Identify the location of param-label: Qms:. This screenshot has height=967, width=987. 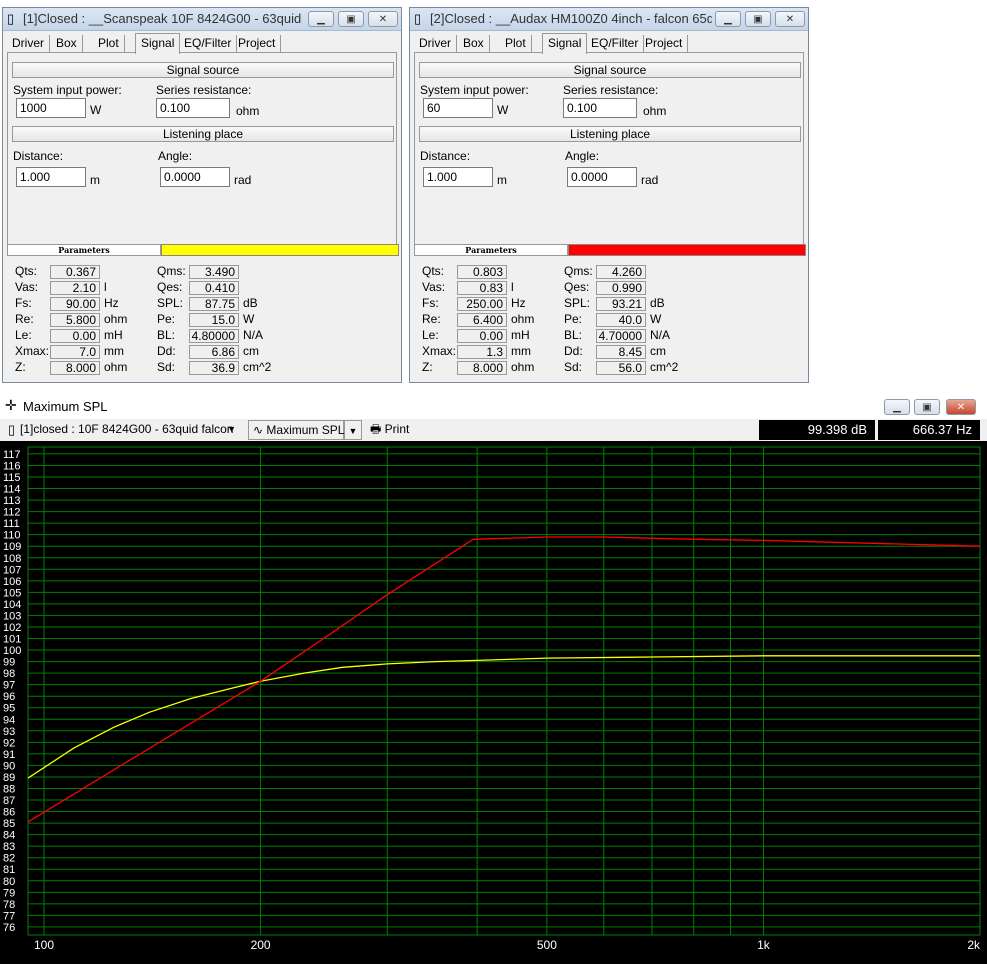
(578, 271).